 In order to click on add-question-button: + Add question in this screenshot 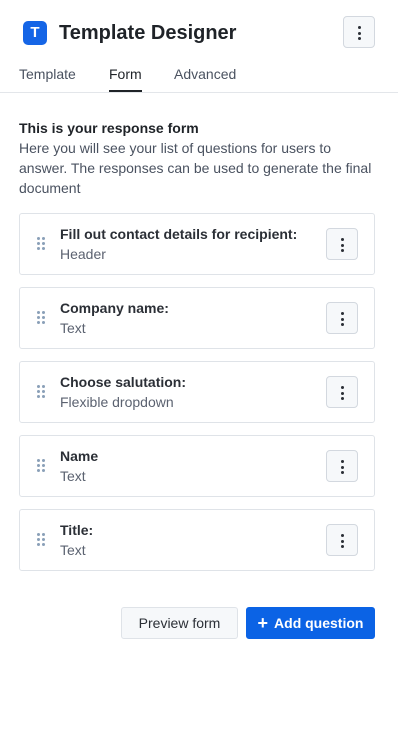, I will do `click(310, 623)`.